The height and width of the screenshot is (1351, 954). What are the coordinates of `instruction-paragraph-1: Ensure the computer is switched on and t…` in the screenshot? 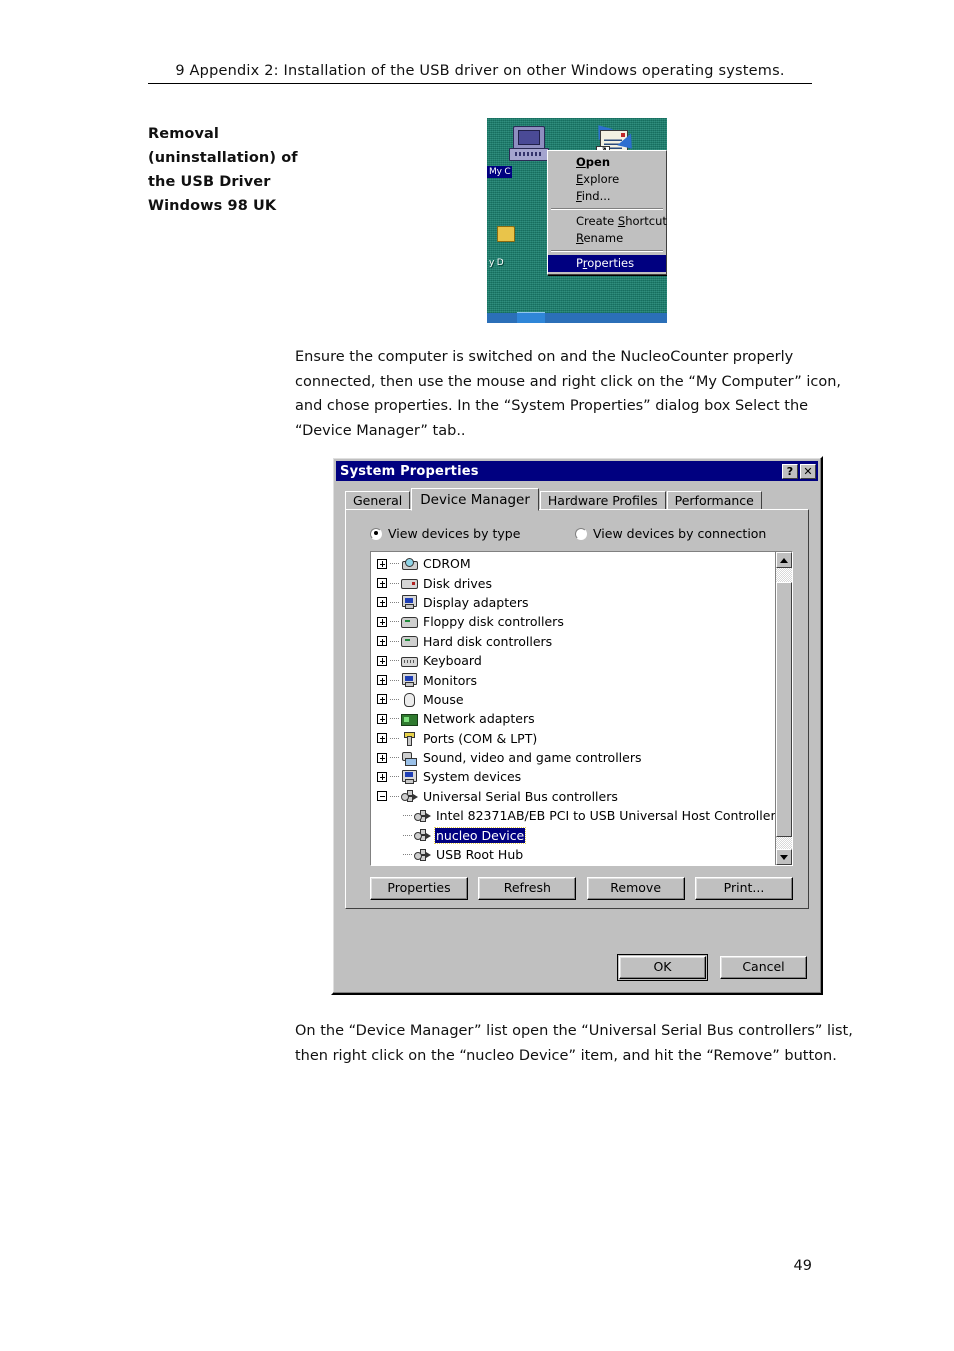 It's located at (568, 394).